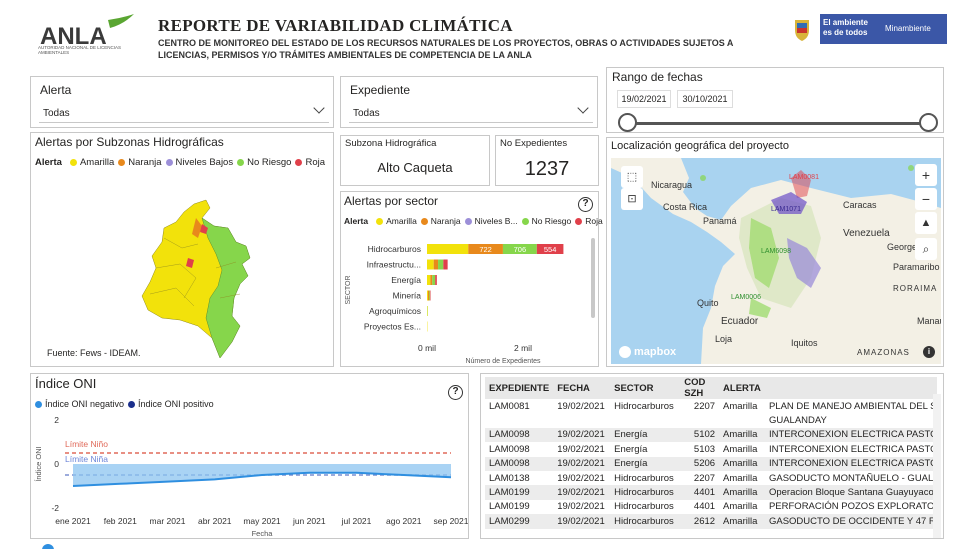 Image resolution: width=979 pixels, height=549 pixels. Describe the element at coordinates (184, 112) in the screenshot. I see `alerta-dropdown: Todas` at that location.